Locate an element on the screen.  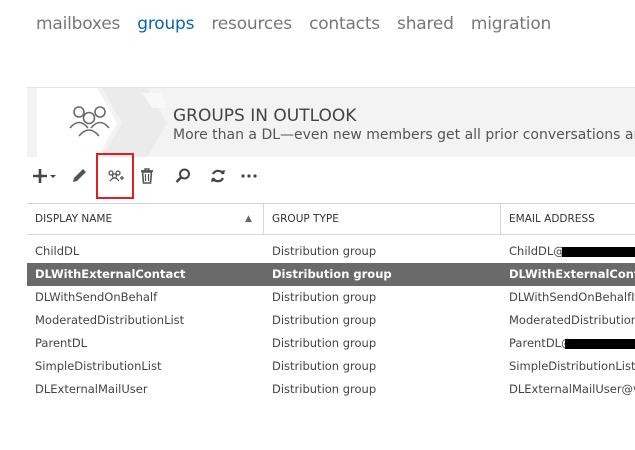
refresh-button is located at coordinates (218, 176).